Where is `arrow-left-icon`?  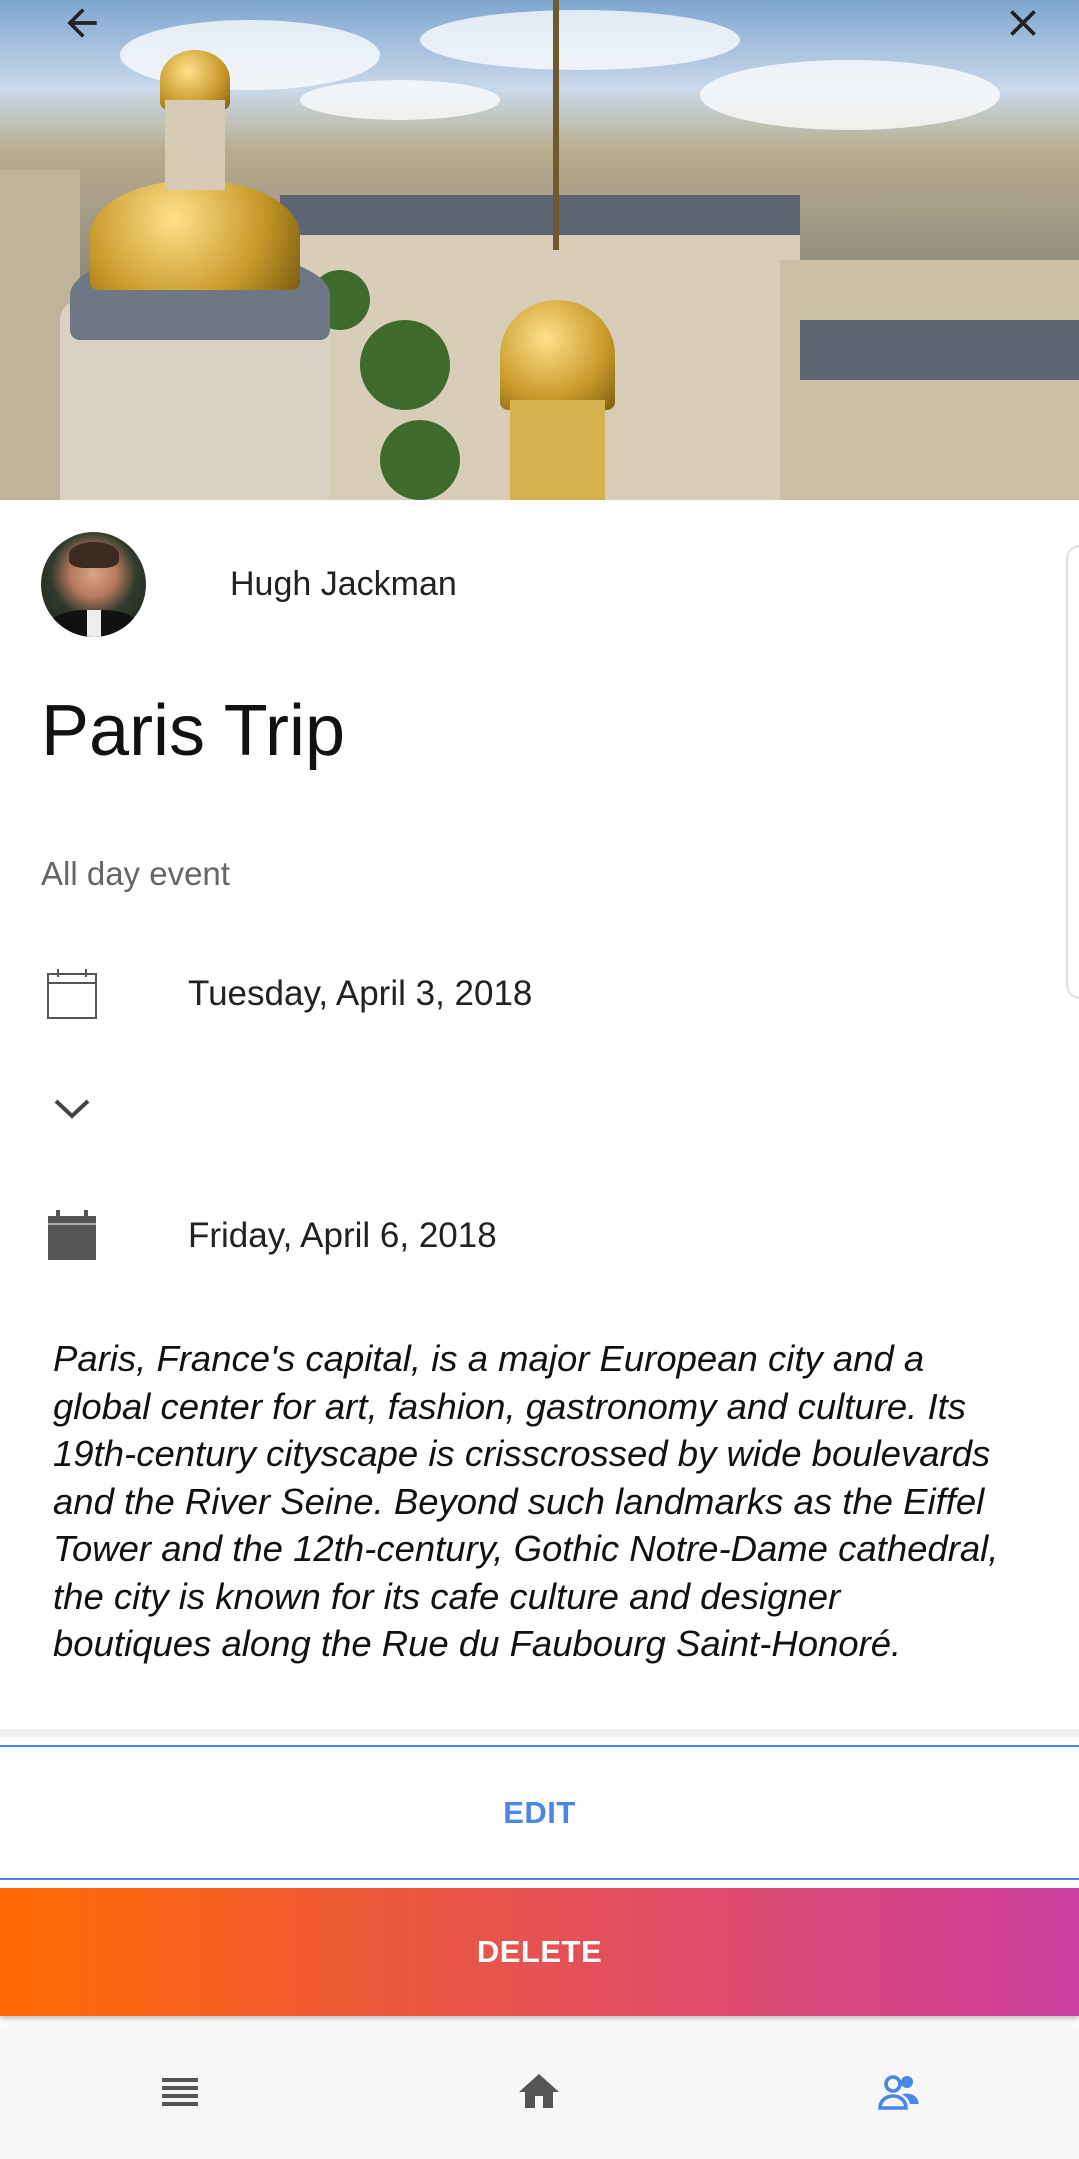 arrow-left-icon is located at coordinates (82, 22).